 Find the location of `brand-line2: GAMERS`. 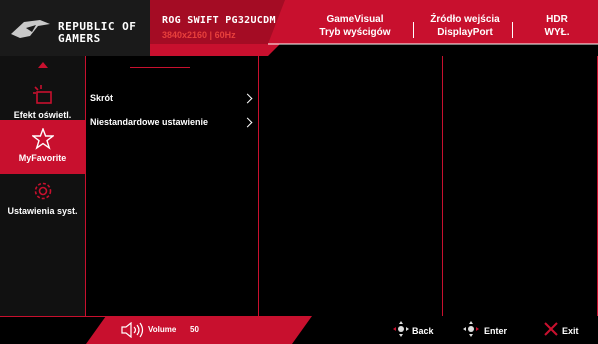

brand-line2: GAMERS is located at coordinates (79, 38).